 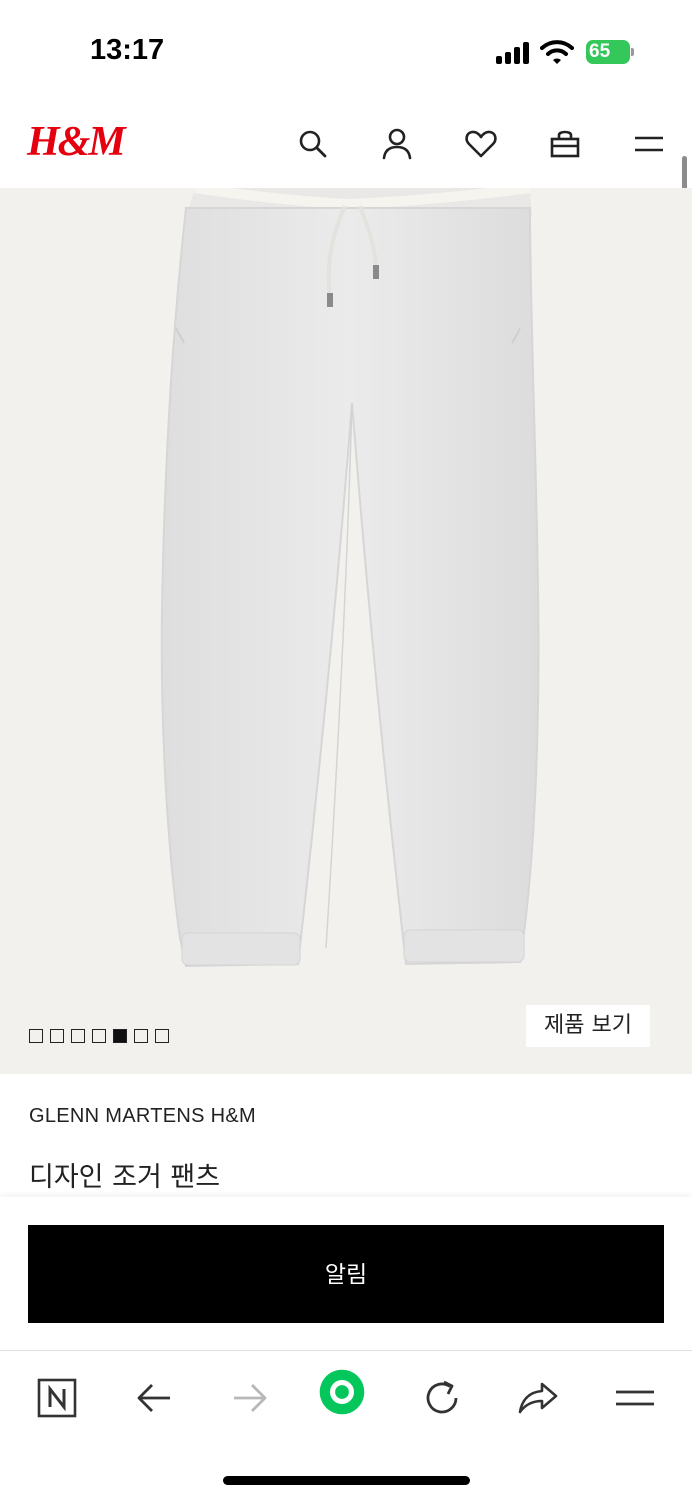 I want to click on naver-n-icon, so click(x=57, y=1398).